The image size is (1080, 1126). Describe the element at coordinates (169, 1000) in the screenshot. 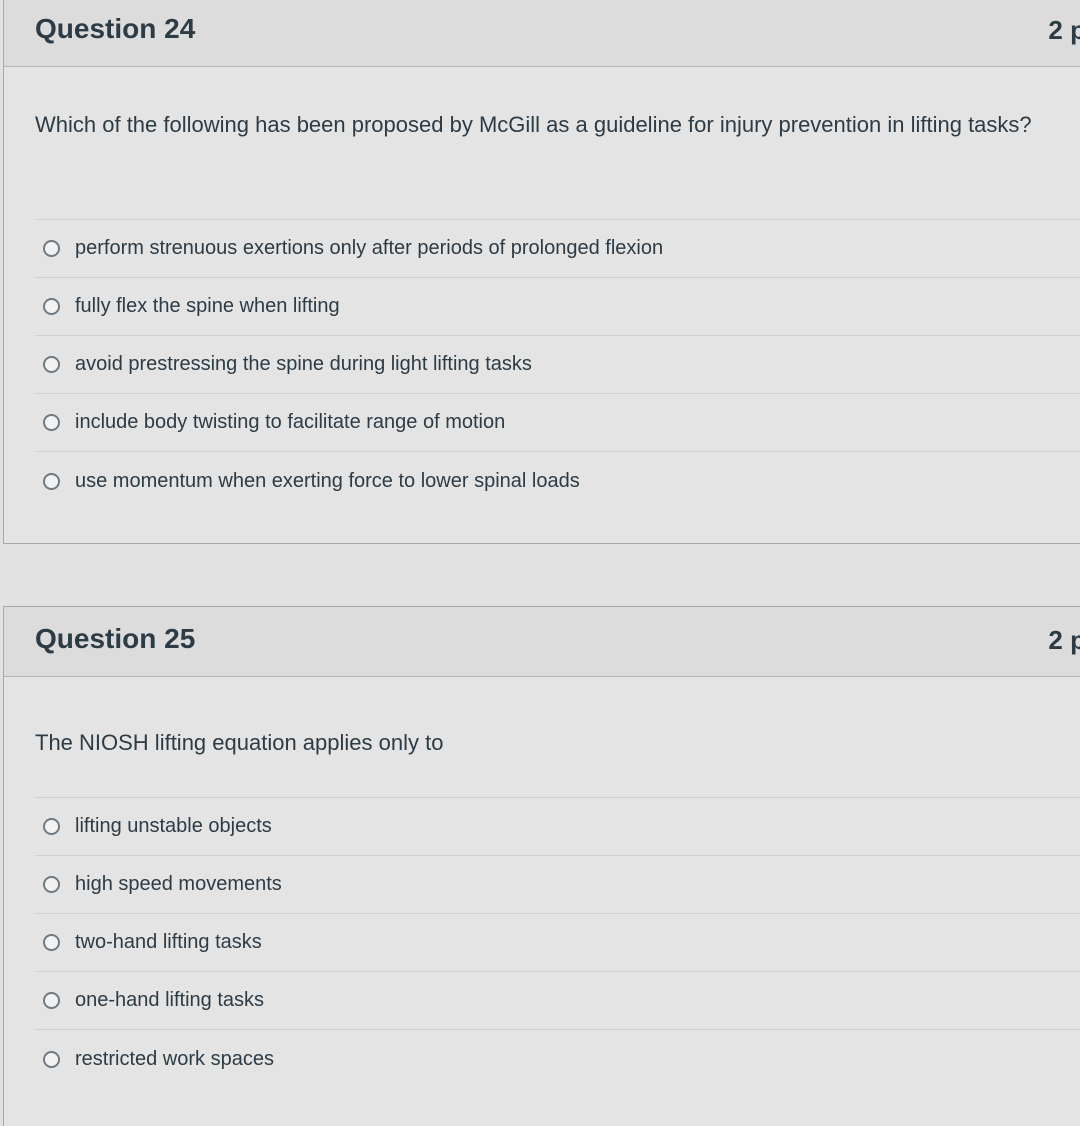

I see `answer-label: one-hand lifting tasks` at that location.